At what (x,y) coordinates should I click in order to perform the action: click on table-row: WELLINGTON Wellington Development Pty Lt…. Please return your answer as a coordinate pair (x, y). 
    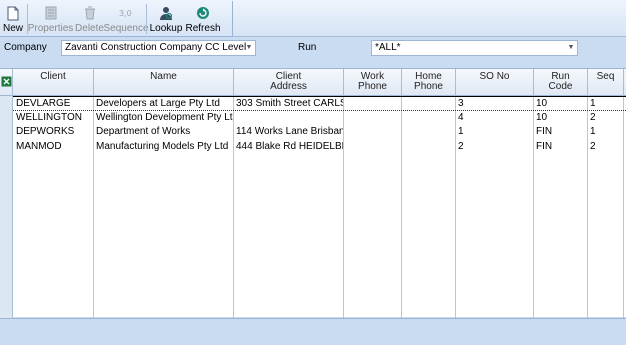
    Looking at the image, I should click on (319, 117).